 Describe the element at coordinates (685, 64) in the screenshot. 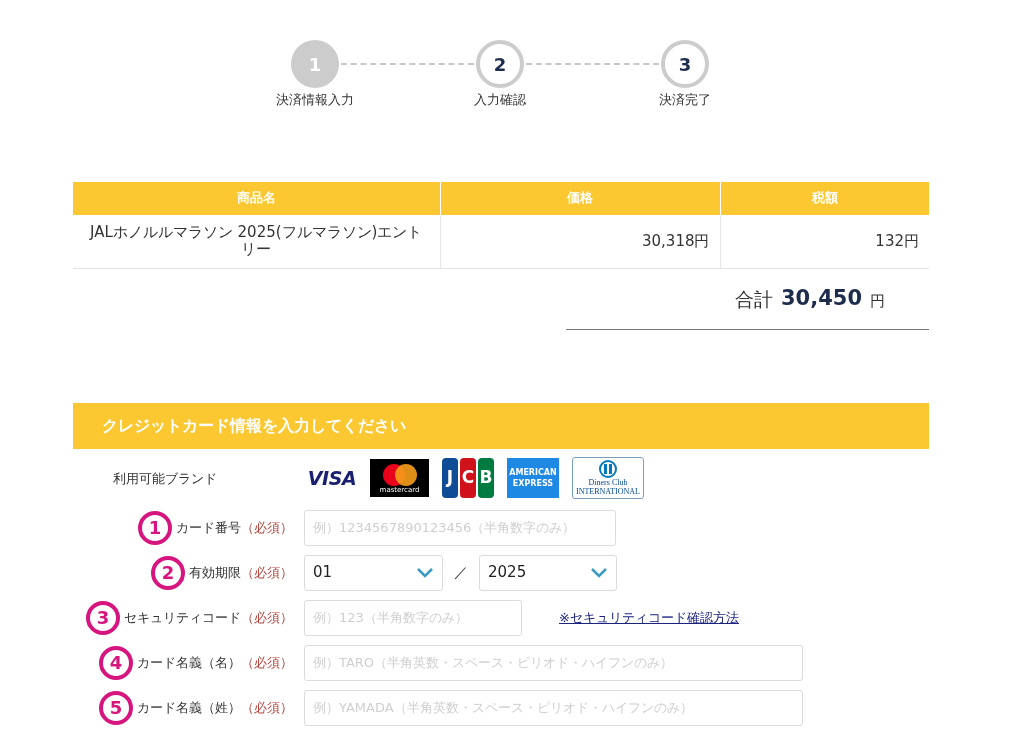

I see `step-number: 3` at that location.